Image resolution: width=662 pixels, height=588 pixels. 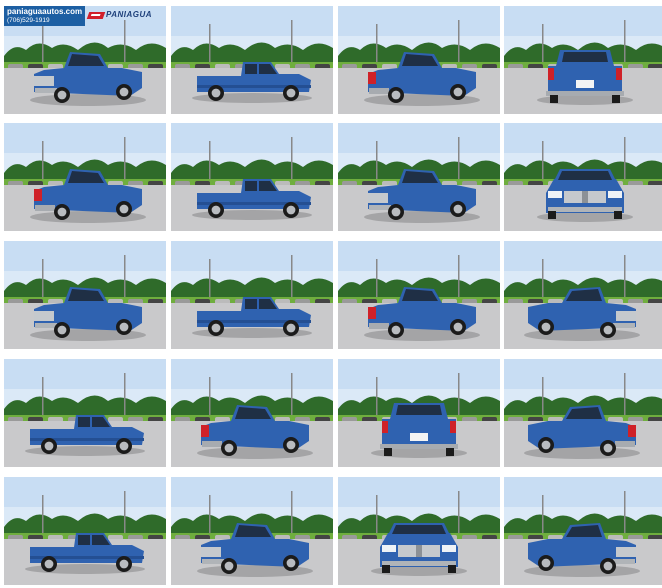 What do you see at coordinates (96, 15) in the screenshot?
I see `logo-mark-icon` at bounding box center [96, 15].